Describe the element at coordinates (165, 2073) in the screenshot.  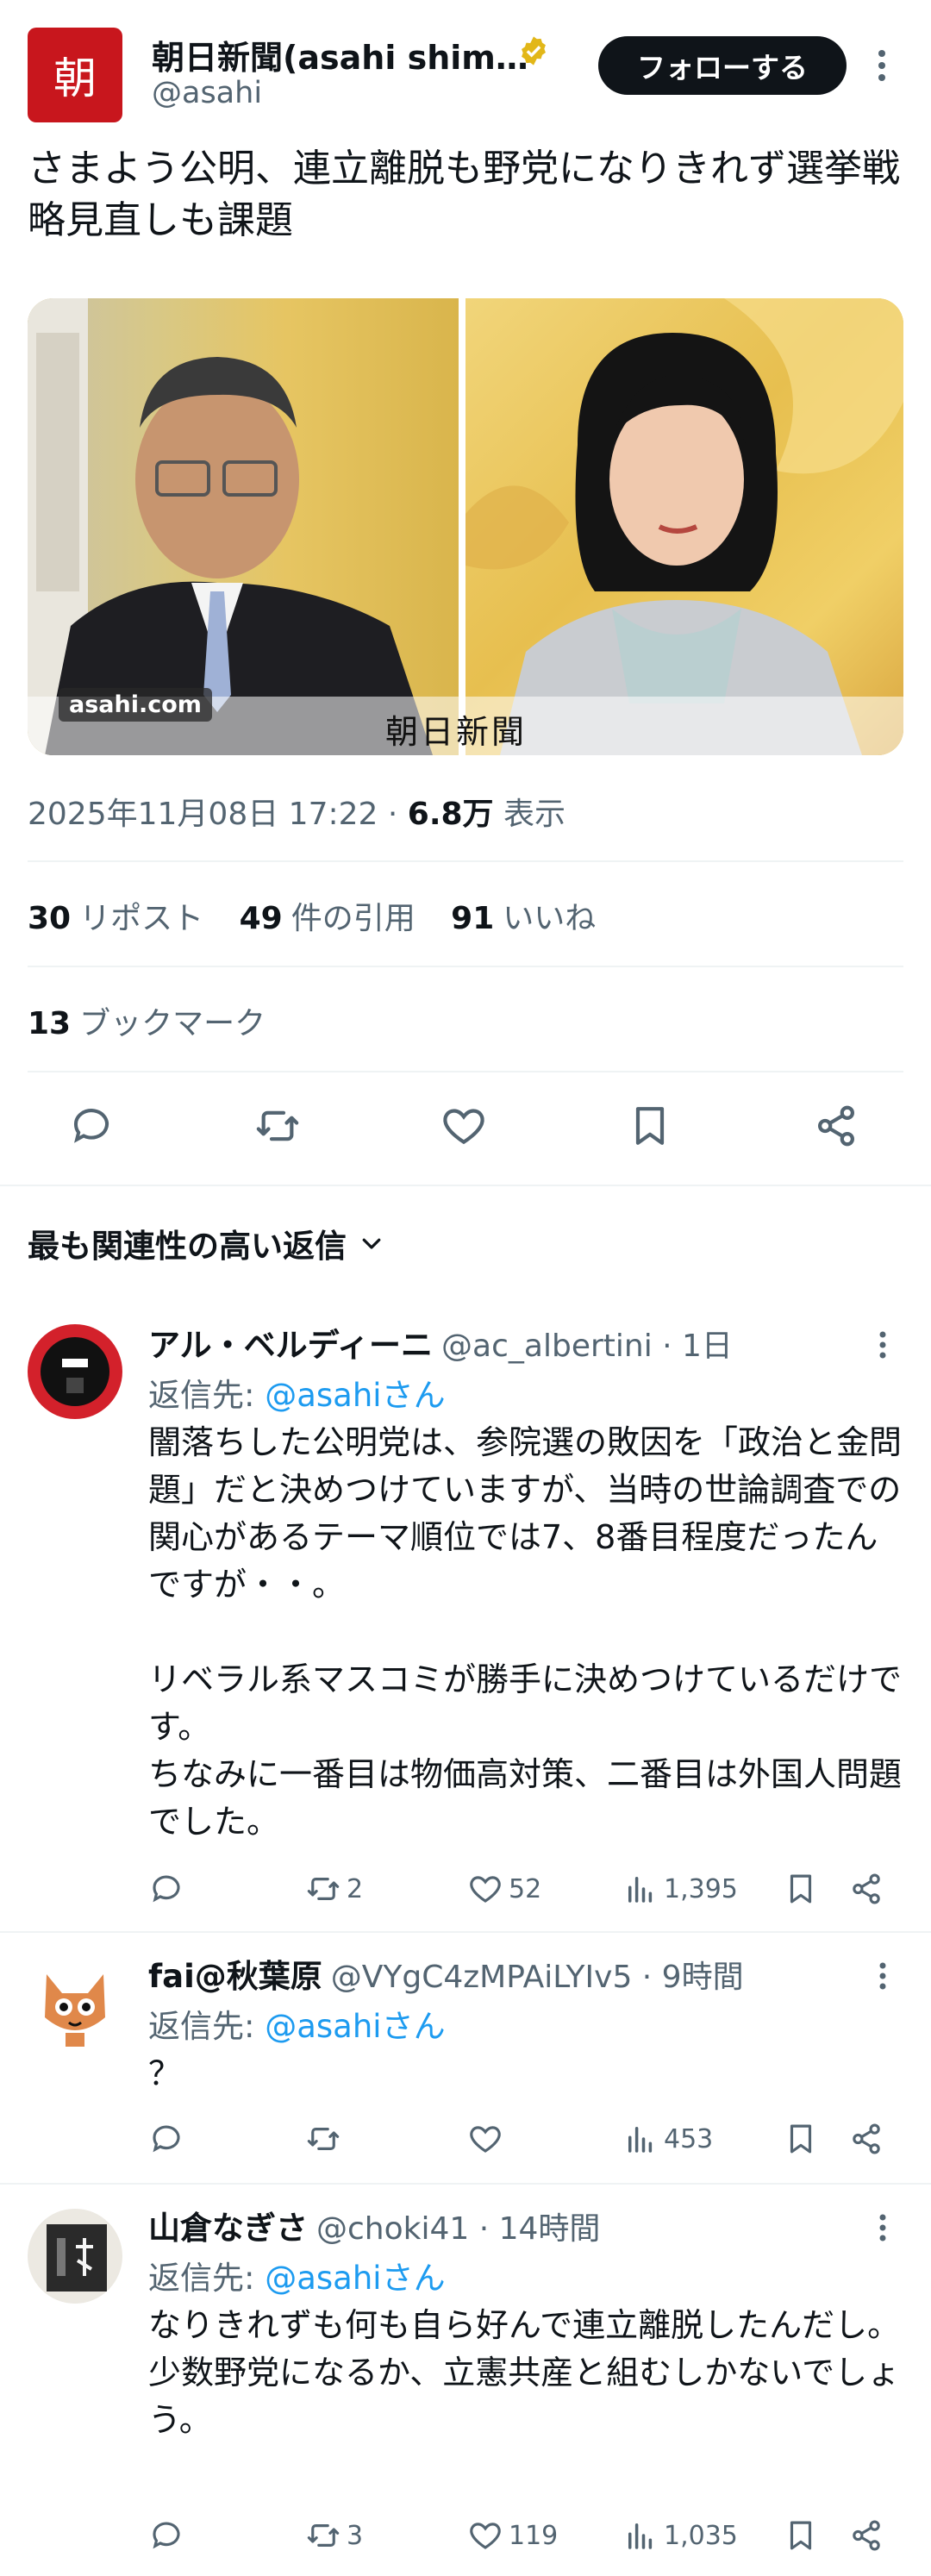
I see `reply-body: ？` at that location.